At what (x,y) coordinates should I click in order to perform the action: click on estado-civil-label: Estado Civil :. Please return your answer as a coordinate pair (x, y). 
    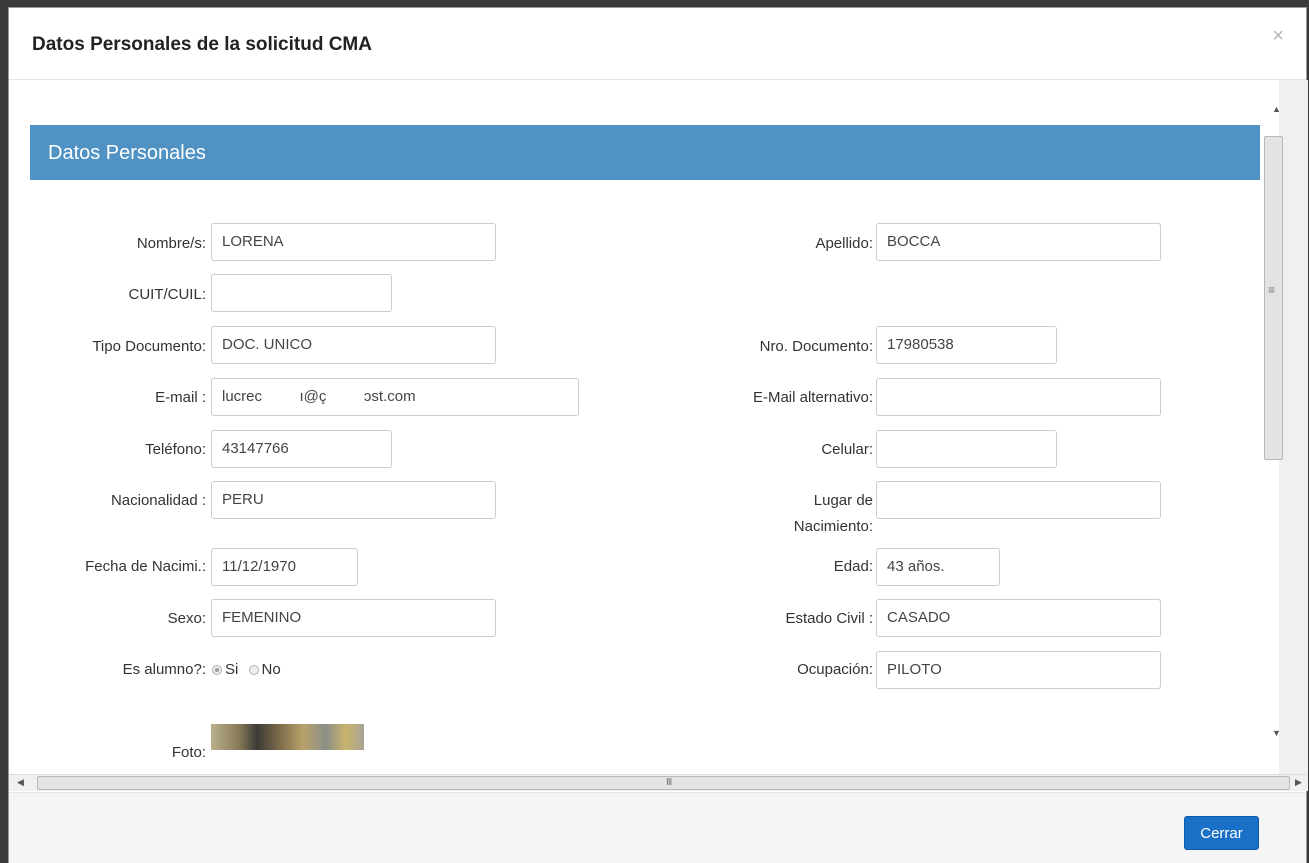
    Looking at the image, I should click on (829, 618).